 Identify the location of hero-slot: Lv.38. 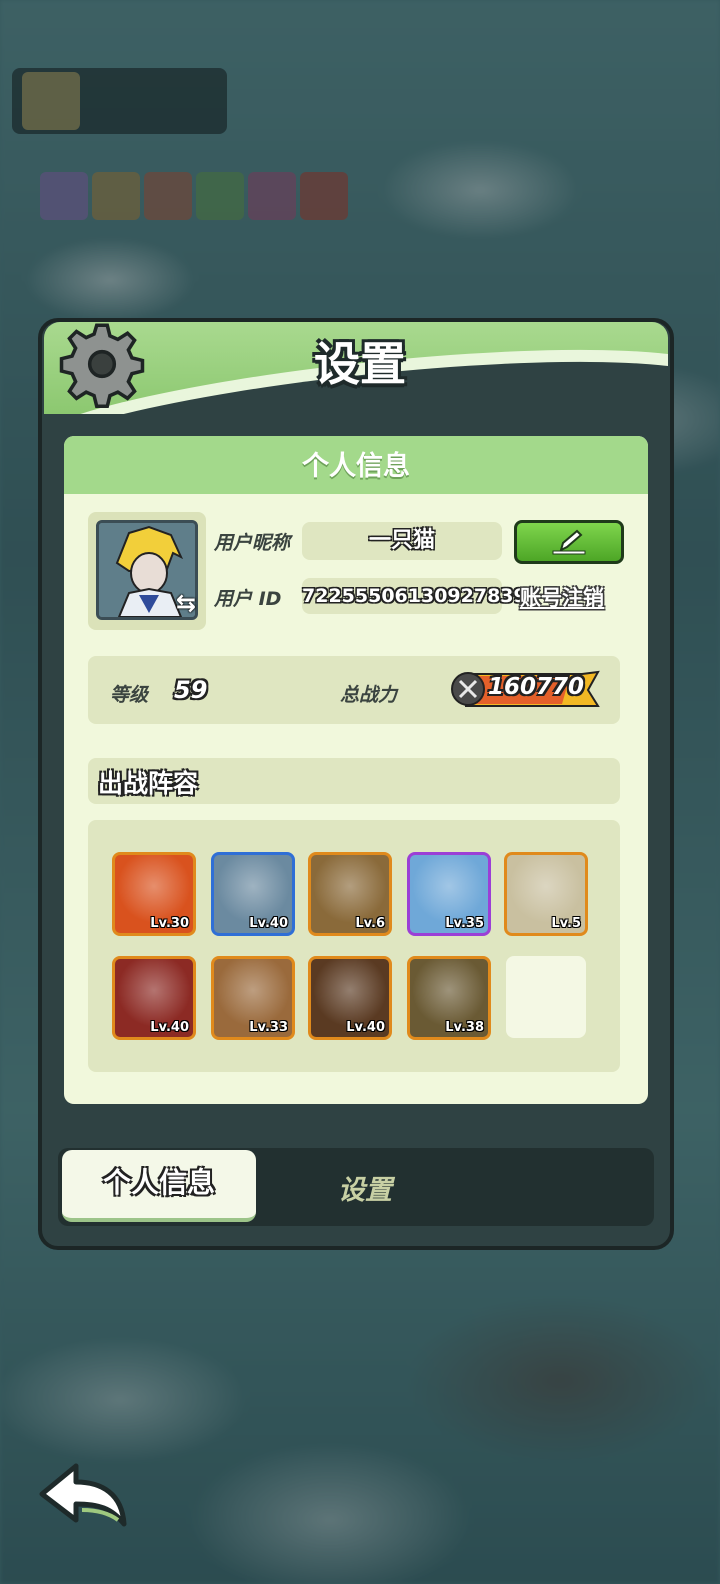
(449, 998).